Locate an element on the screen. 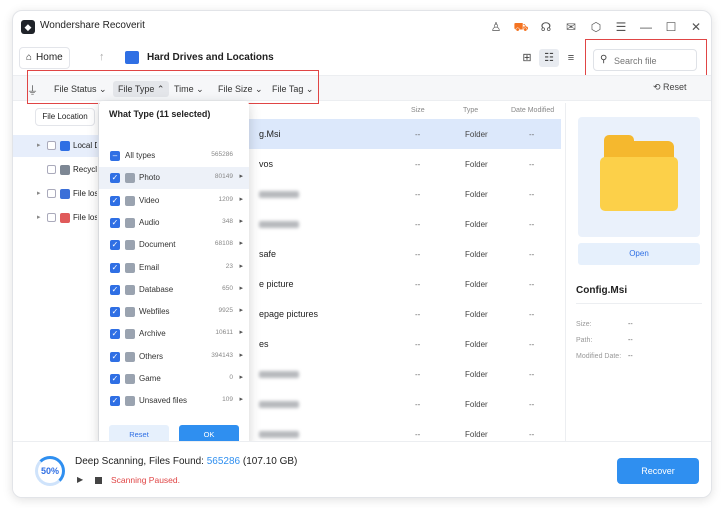 This screenshot has height=508, width=724. column-type: Type is located at coordinates (470, 110).